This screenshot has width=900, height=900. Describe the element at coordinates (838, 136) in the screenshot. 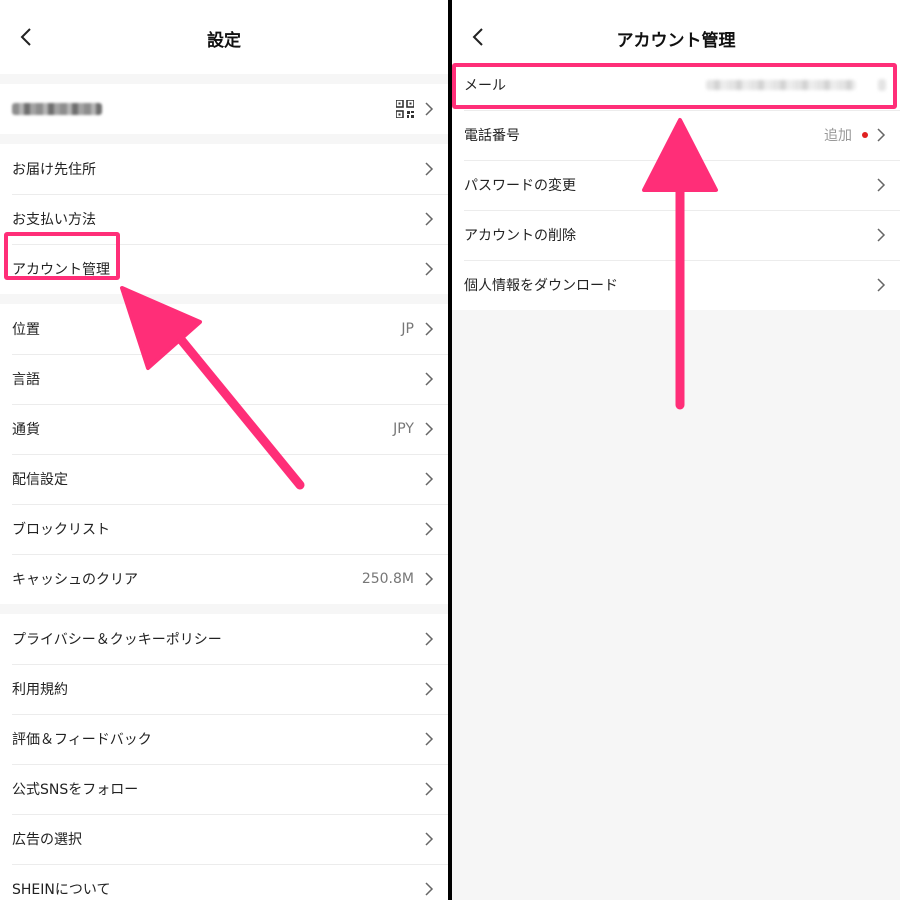

I see `account-row-value: 追加` at that location.